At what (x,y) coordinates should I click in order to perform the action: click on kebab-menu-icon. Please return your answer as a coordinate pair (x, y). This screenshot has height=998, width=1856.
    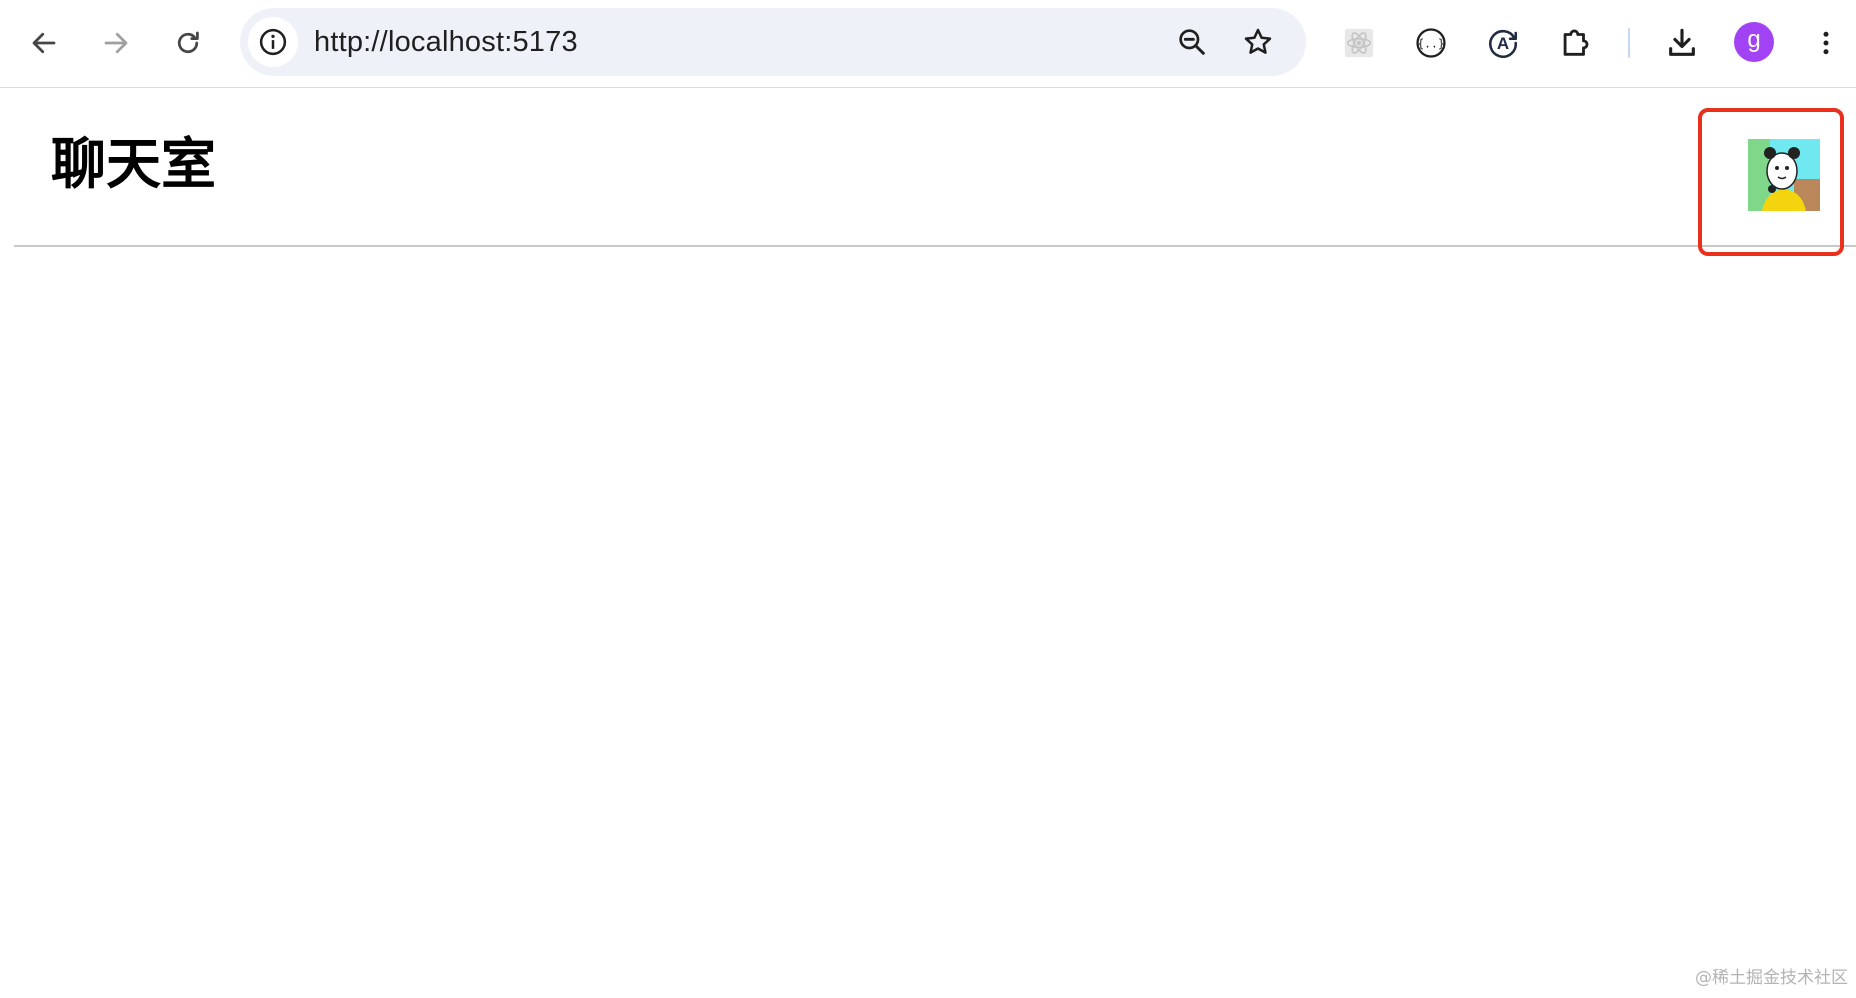
    Looking at the image, I should click on (1826, 43).